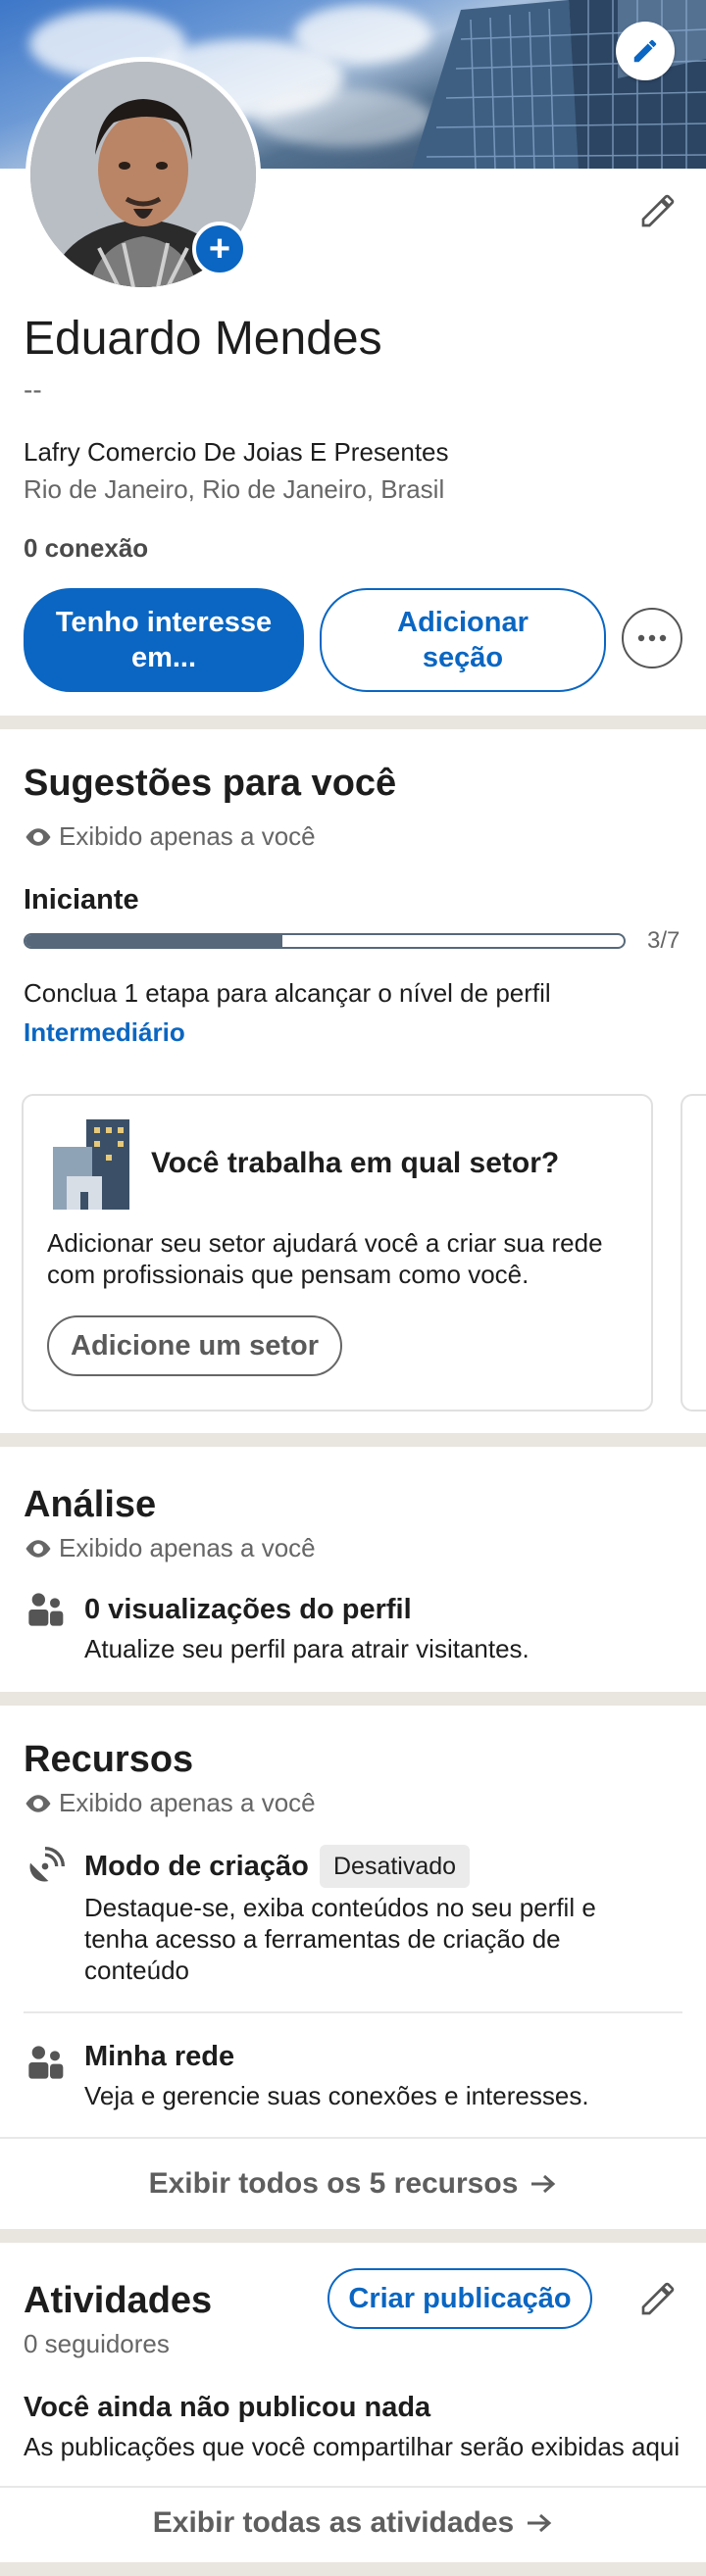 Image resolution: width=706 pixels, height=2576 pixels. Describe the element at coordinates (463, 640) in the screenshot. I see `add-section-button: Adicionar seção` at that location.